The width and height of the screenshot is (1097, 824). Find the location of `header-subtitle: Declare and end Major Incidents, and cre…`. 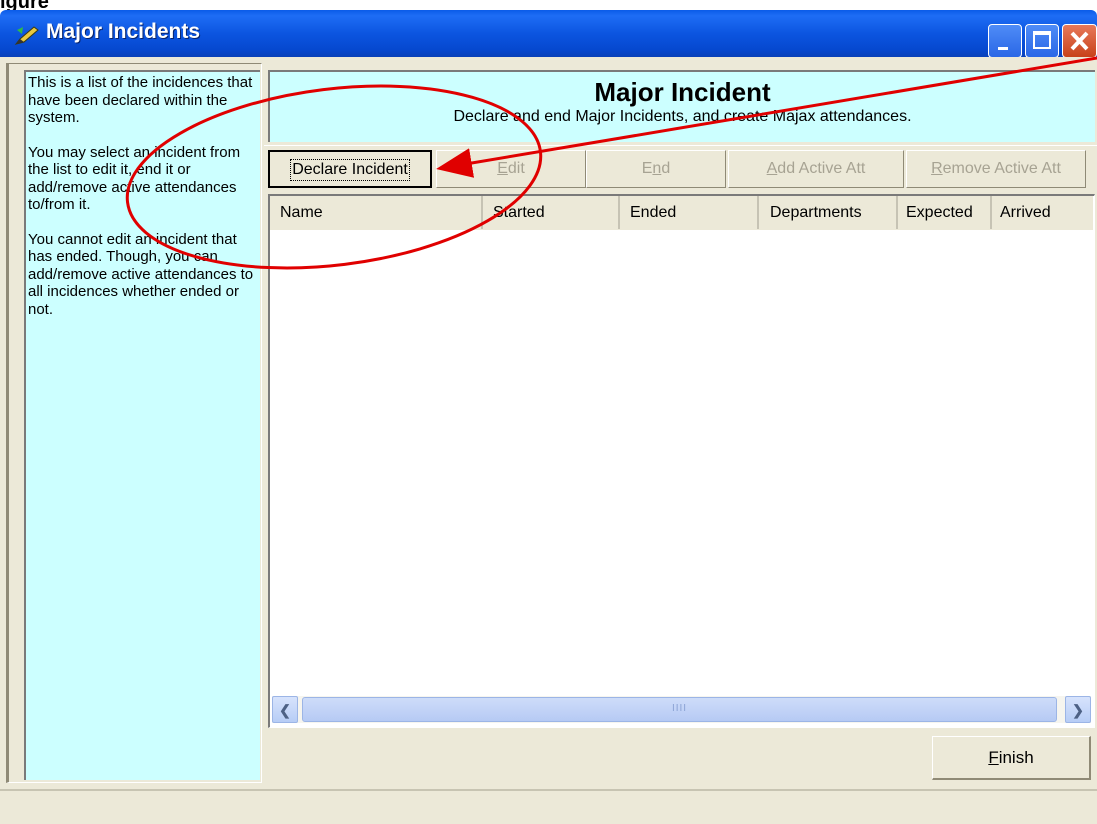

header-subtitle: Declare and end Major Incidents, and cre… is located at coordinates (682, 116).